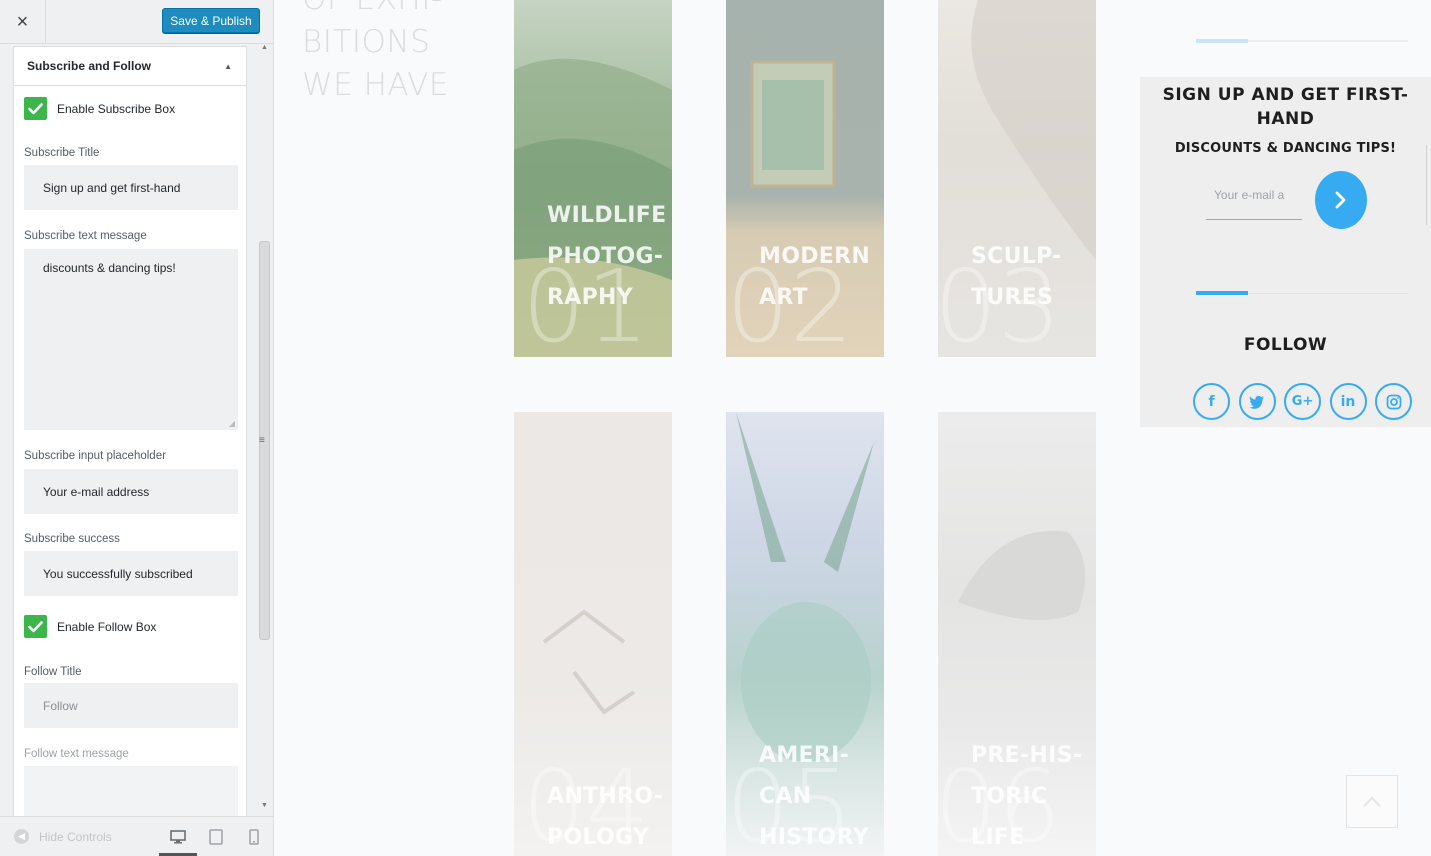  Describe the element at coordinates (107, 626) in the screenshot. I see `enable-follow-label: Enable Follow Box` at that location.